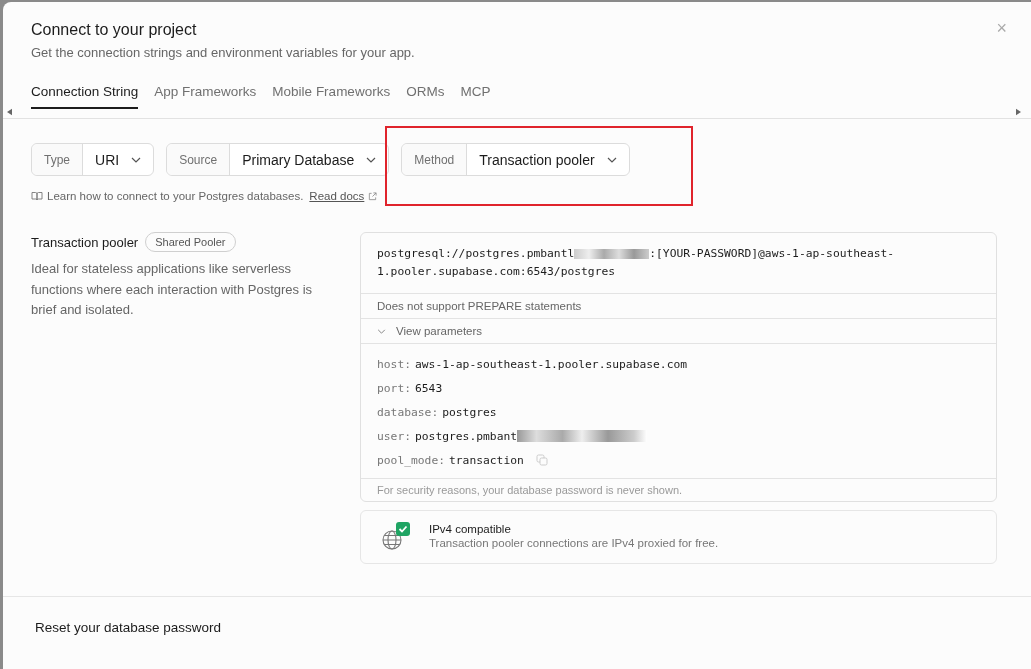 The image size is (1031, 669). What do you see at coordinates (85, 92) in the screenshot?
I see `tab: Connection String` at bounding box center [85, 92].